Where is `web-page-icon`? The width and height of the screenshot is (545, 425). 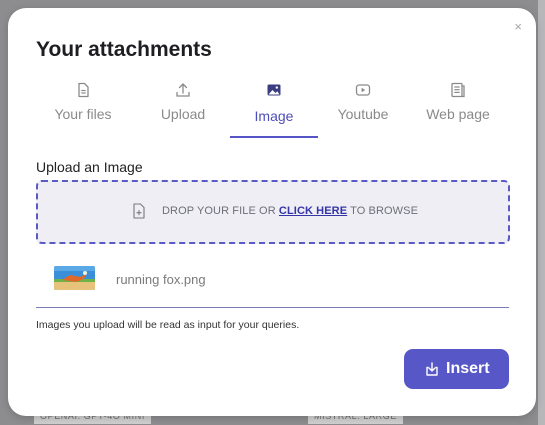
web-page-icon is located at coordinates (458, 90).